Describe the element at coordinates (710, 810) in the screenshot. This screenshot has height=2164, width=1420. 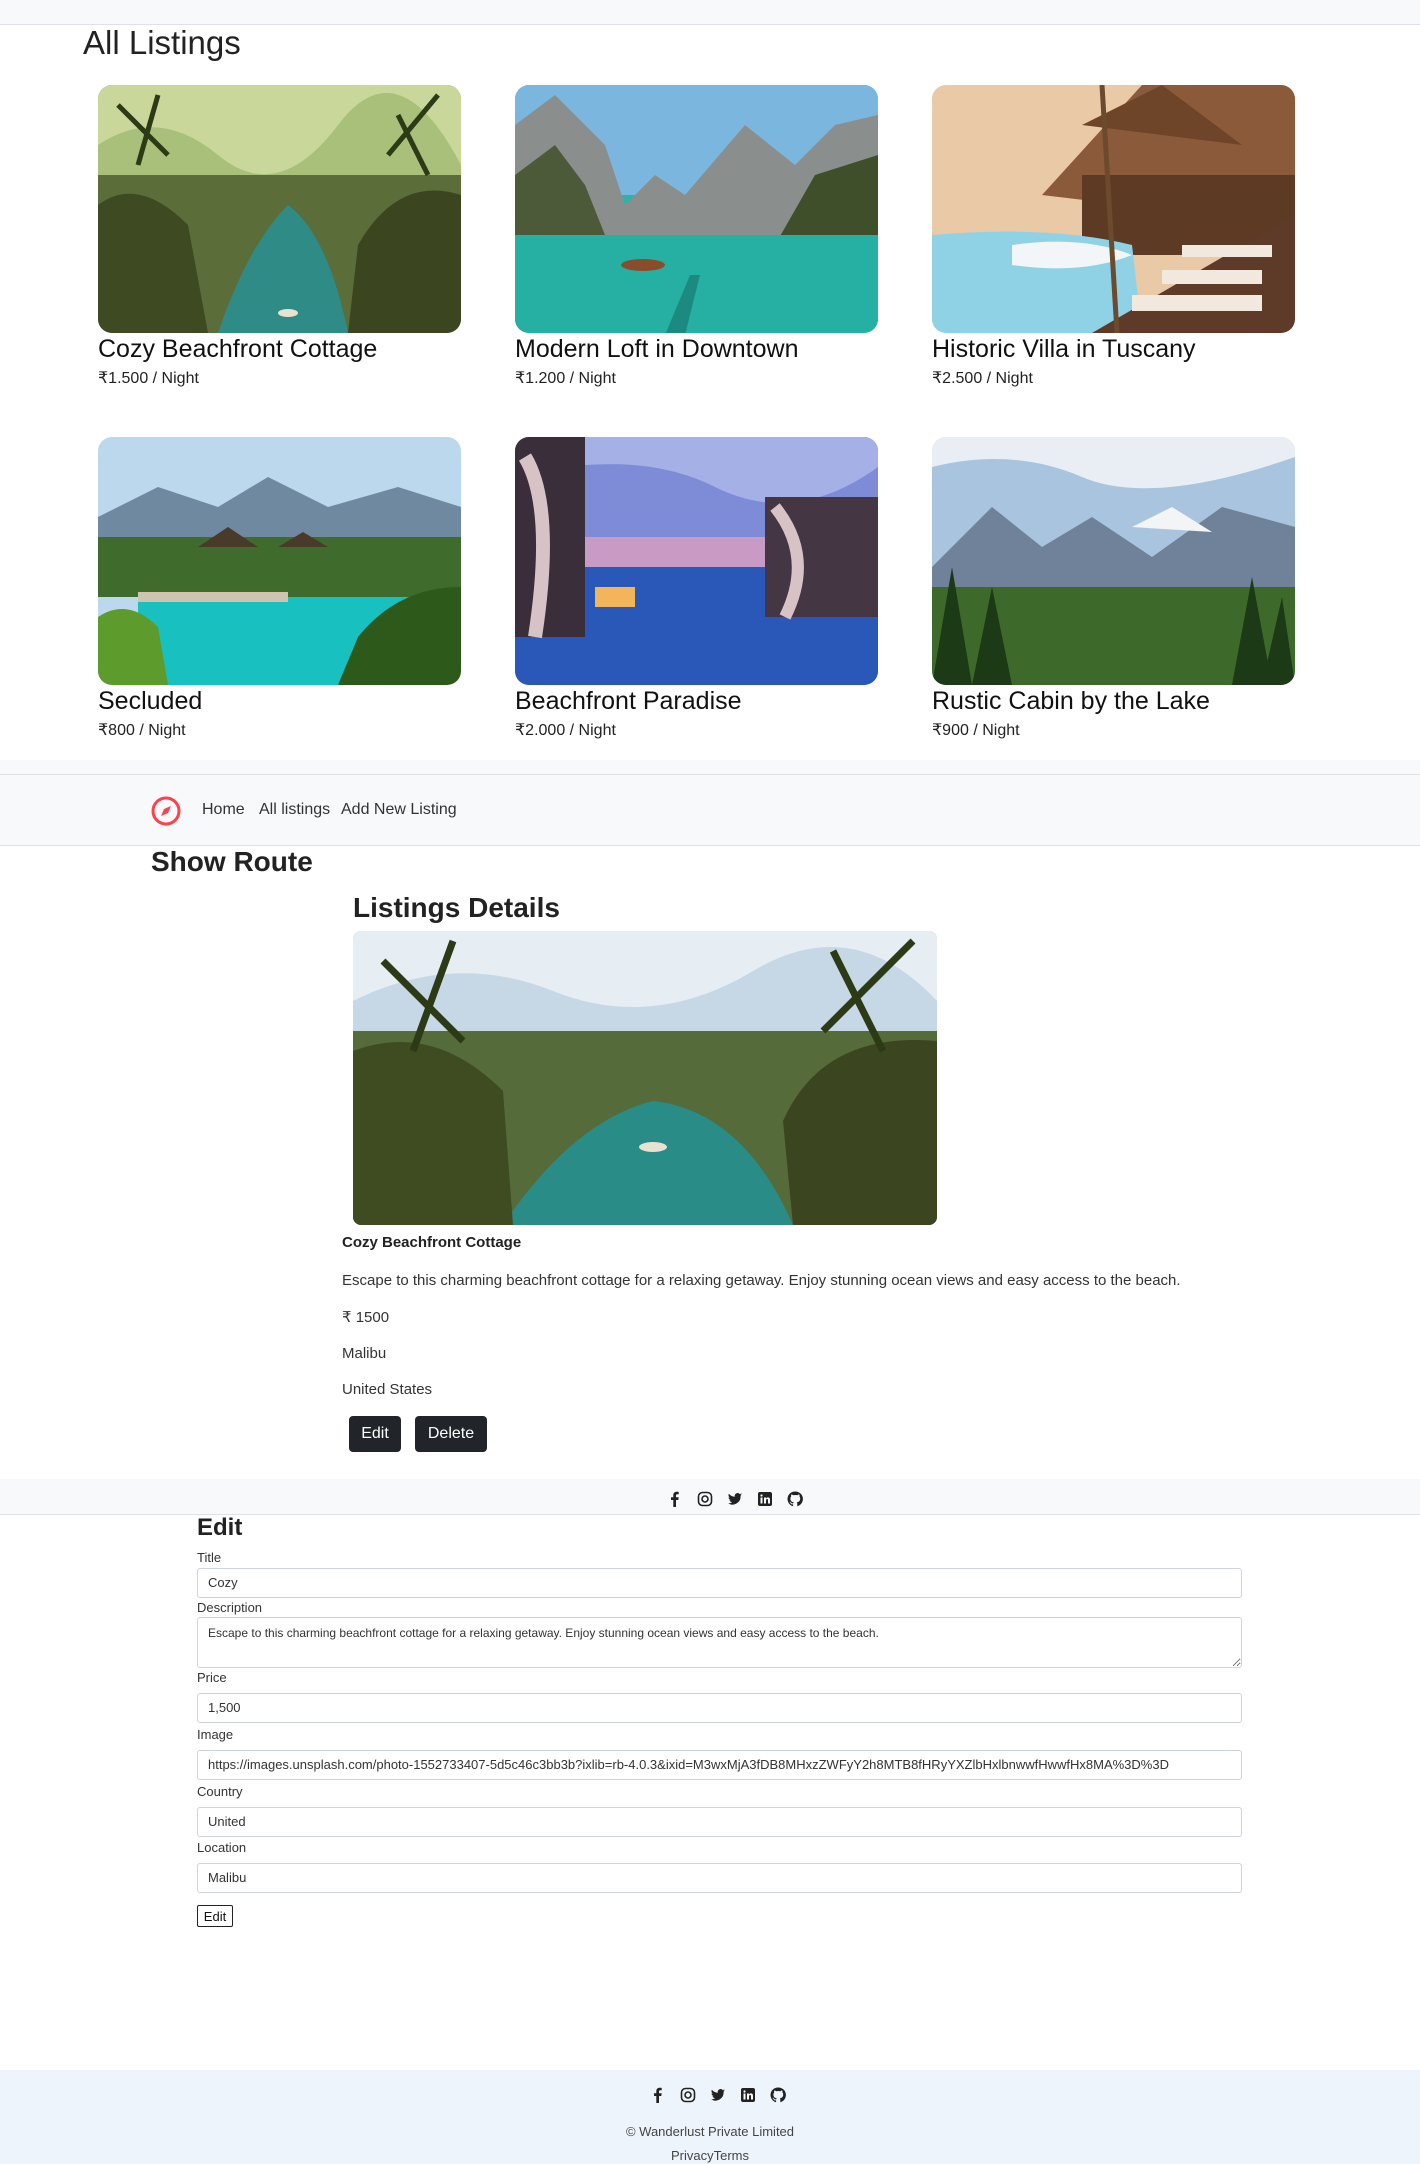
I see `navbar: Home All listings Add New Listing` at that location.